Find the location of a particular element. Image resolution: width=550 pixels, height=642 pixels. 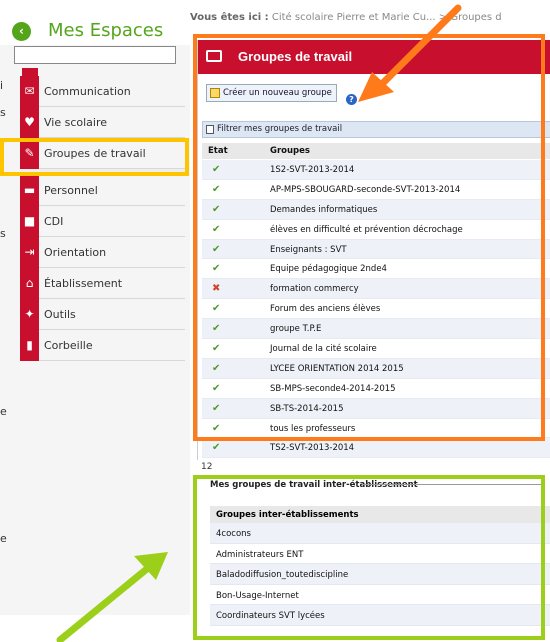

signpost-icon: ⇥ is located at coordinates (29, 252).